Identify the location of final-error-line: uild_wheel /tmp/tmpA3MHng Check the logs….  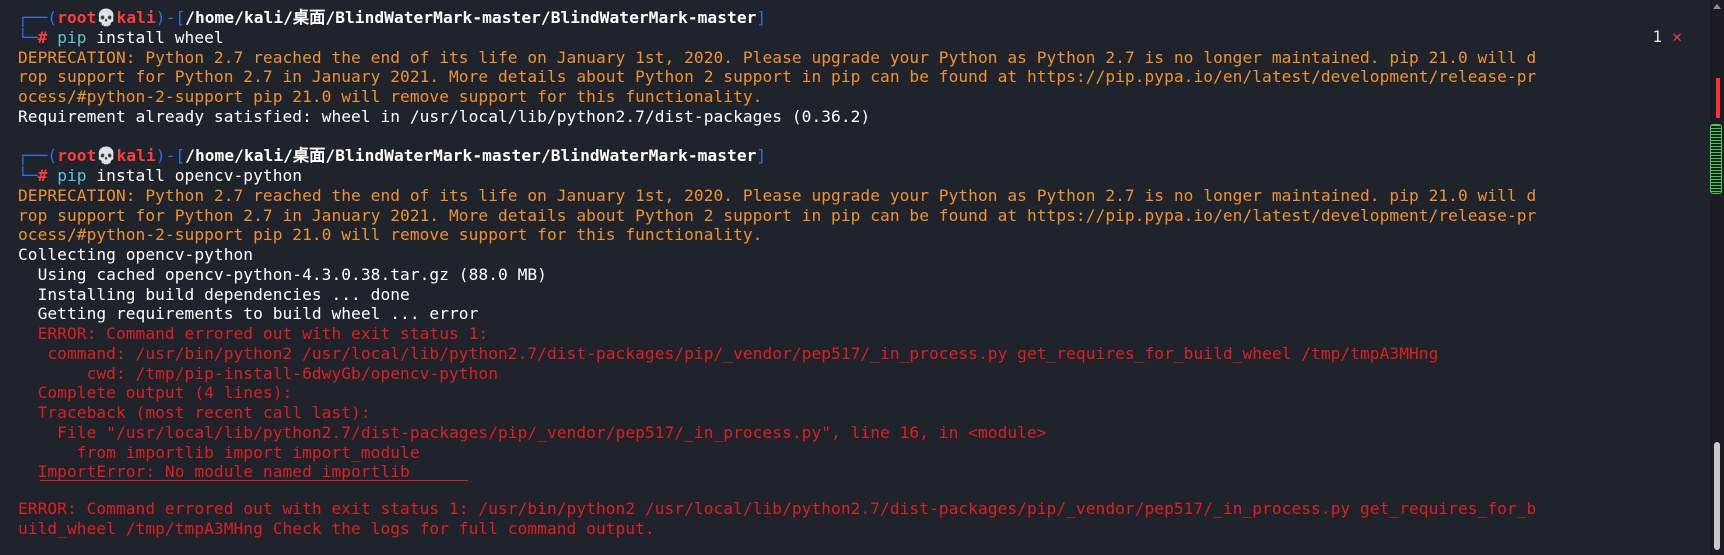
(336, 528).